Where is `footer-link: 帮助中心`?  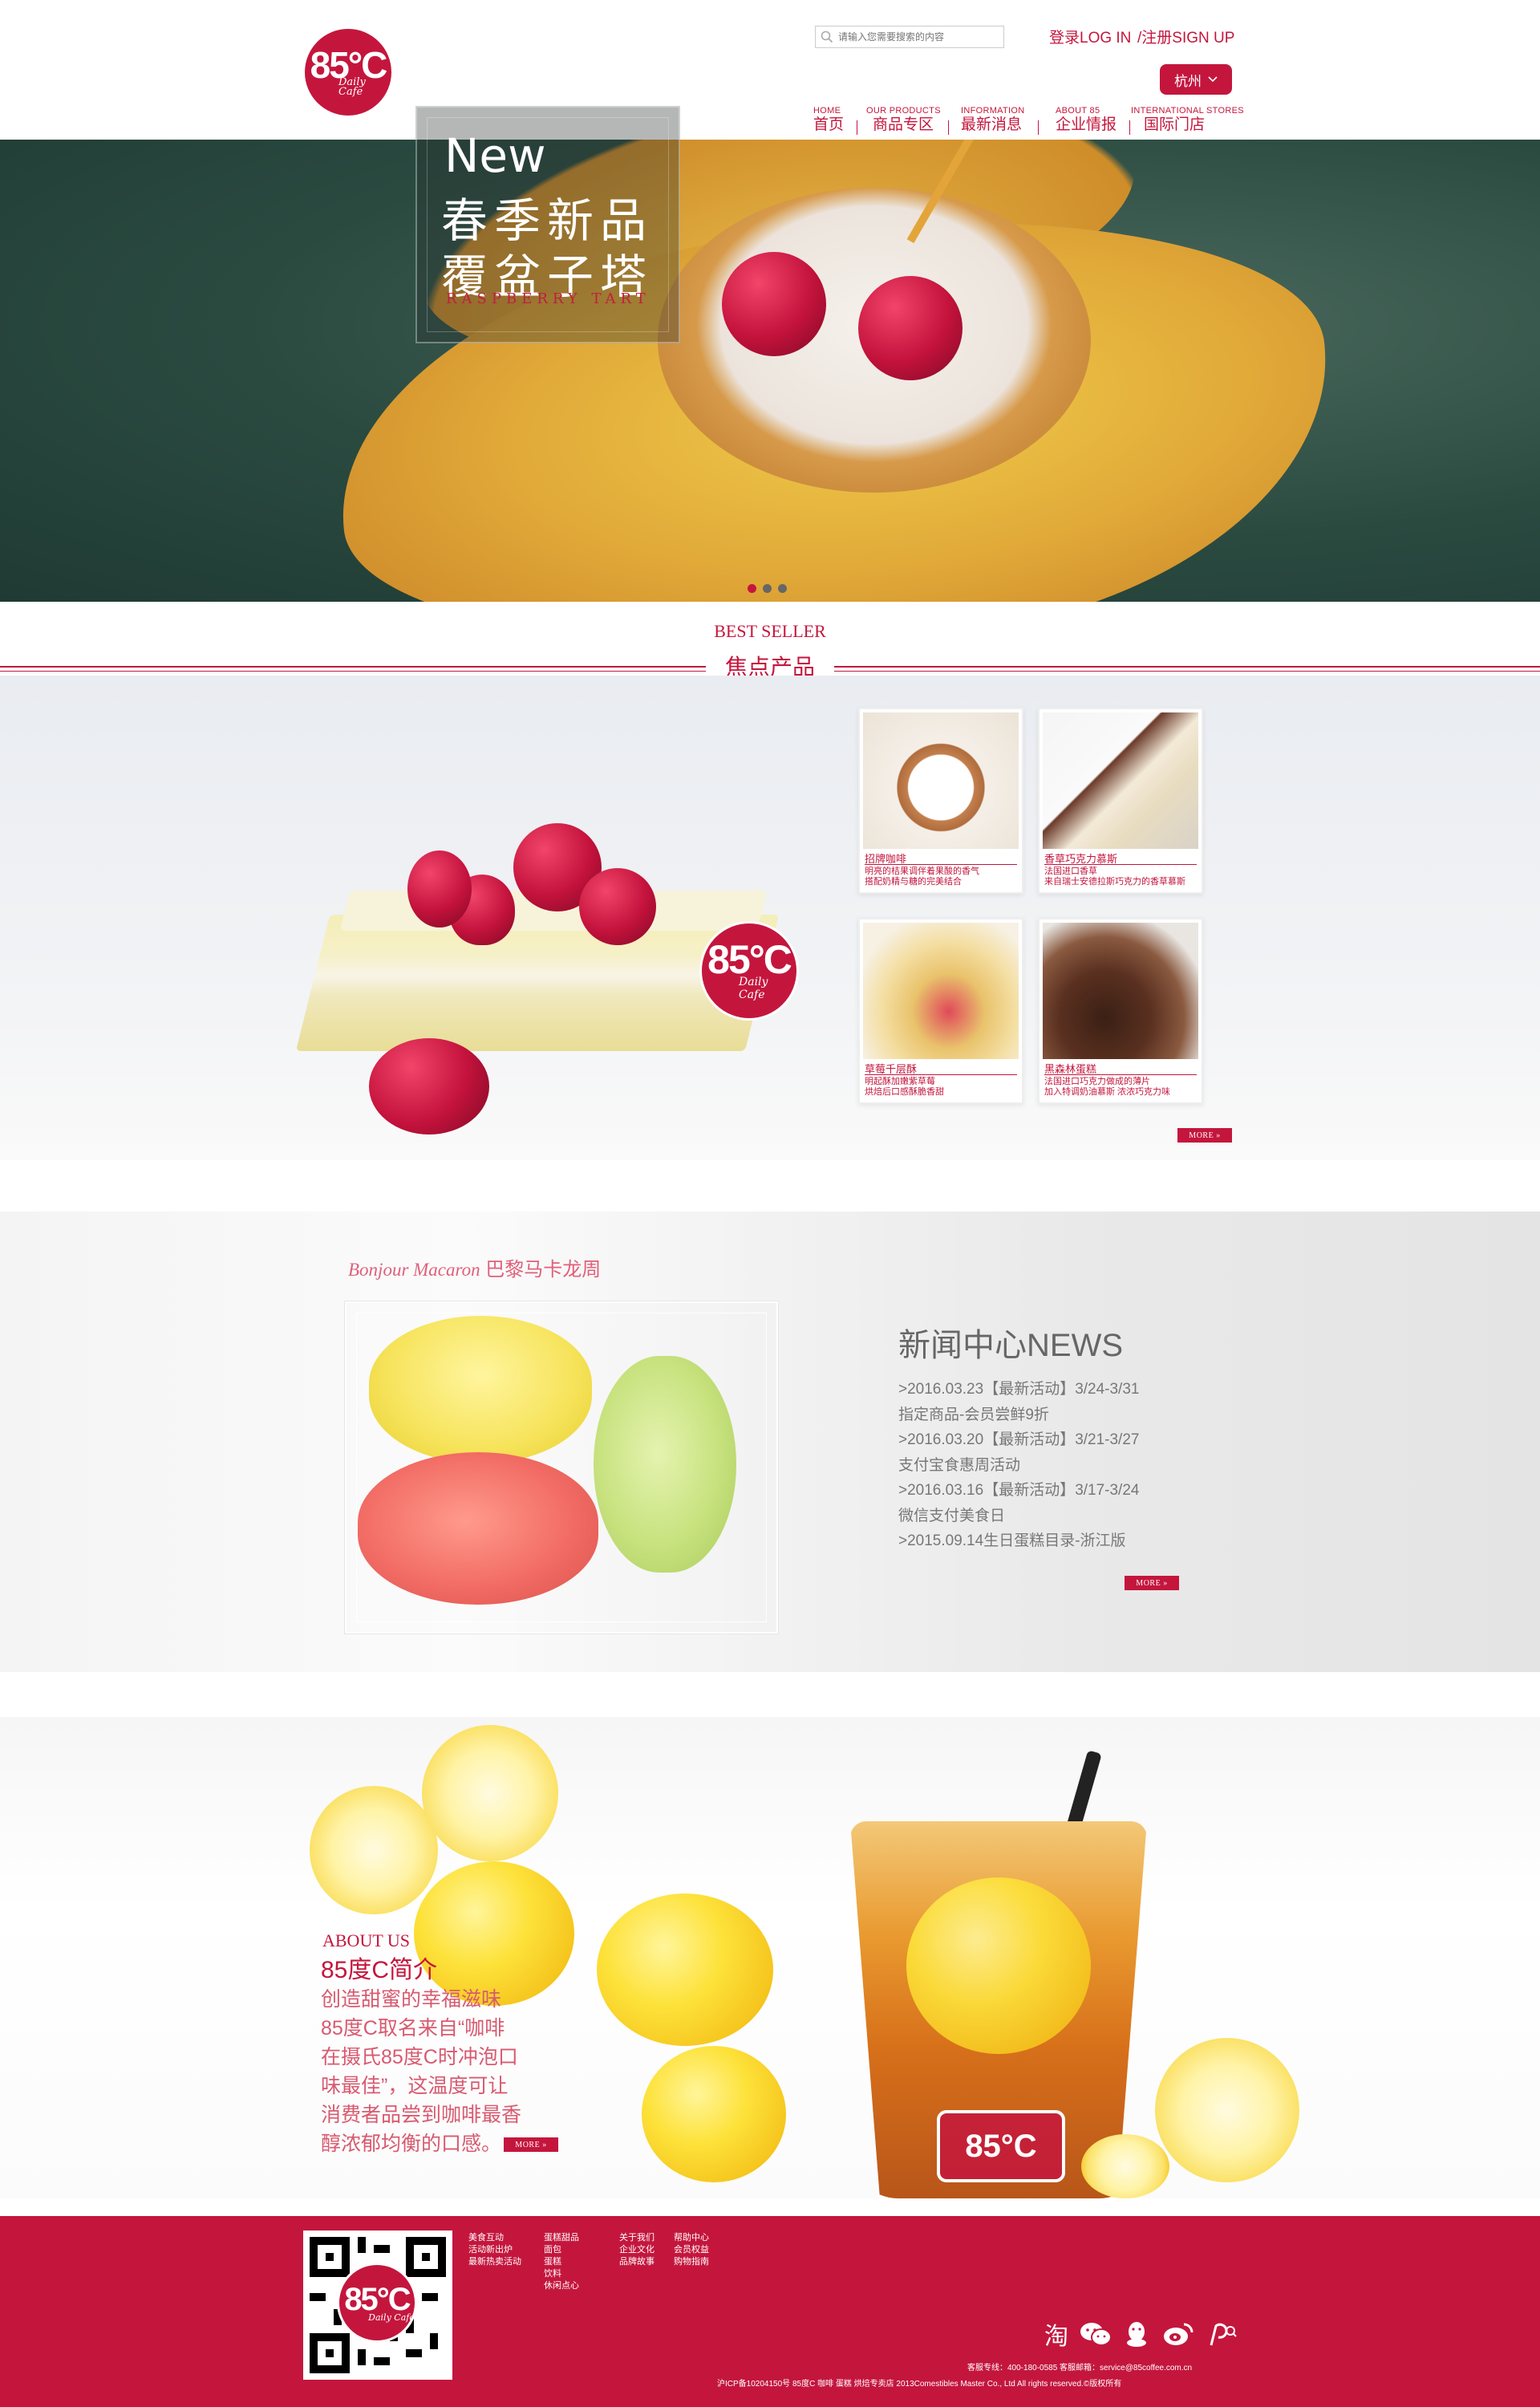 footer-link: 帮助中心 is located at coordinates (691, 2238).